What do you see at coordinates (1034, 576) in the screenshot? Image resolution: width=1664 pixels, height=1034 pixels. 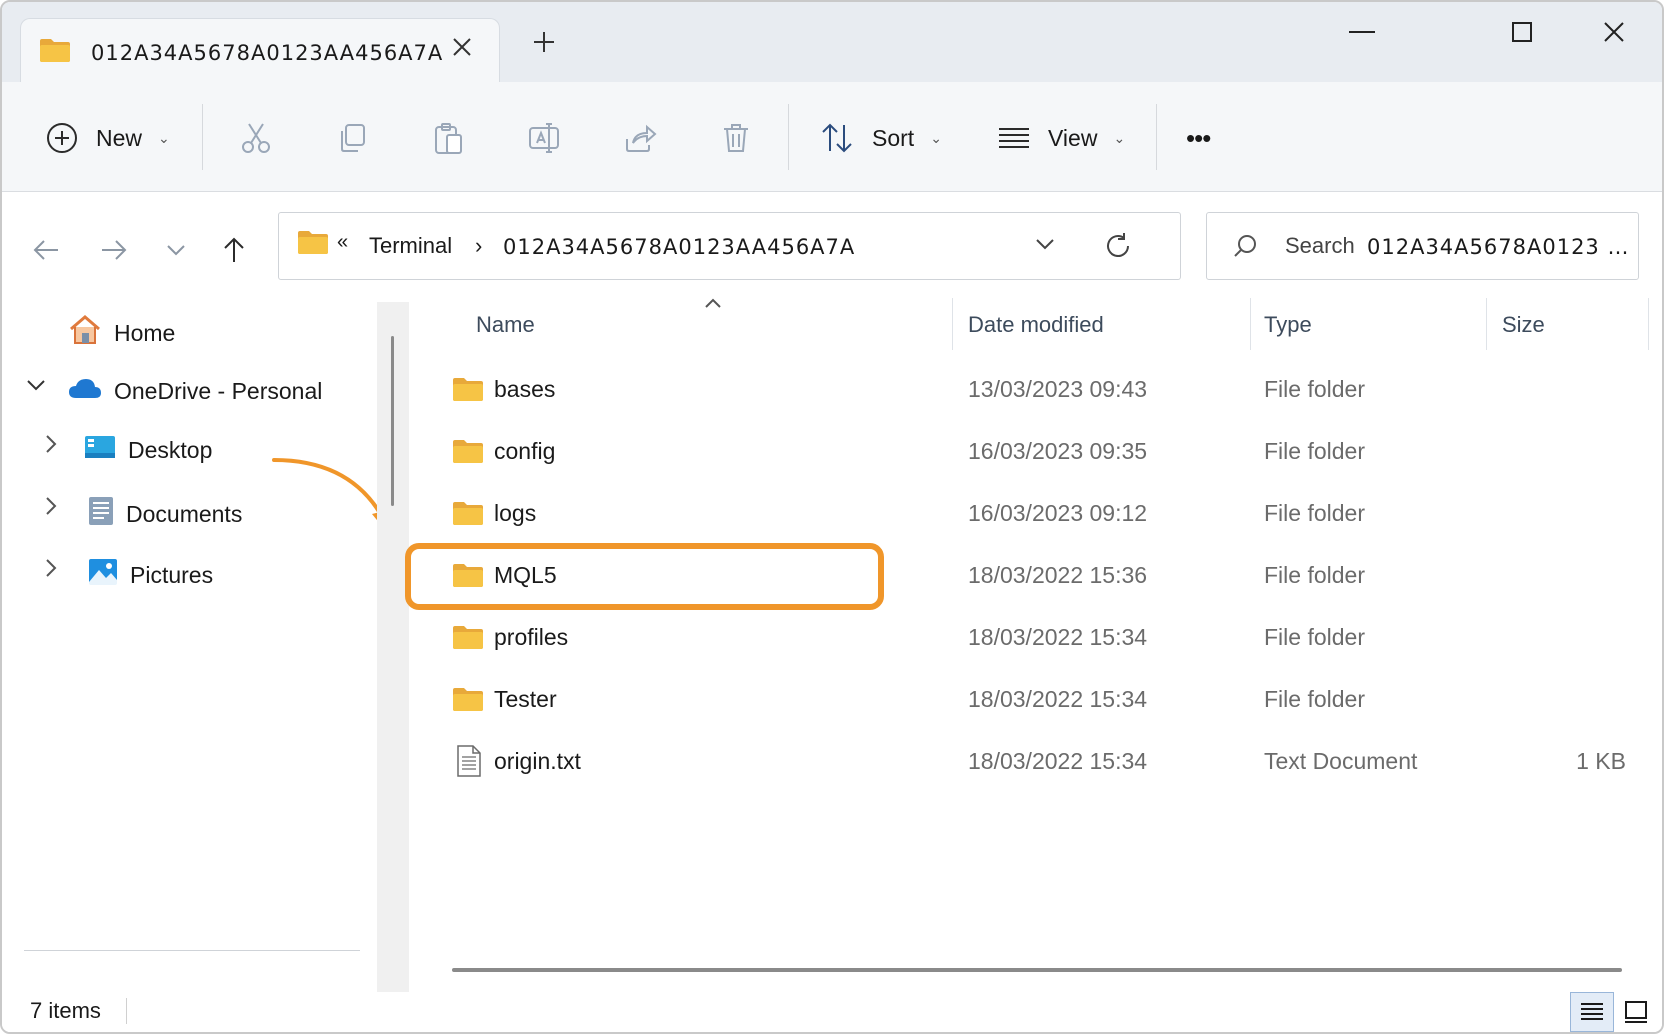 I see `file-row: MQL5 18/03/2022 15:36 File folder` at bounding box center [1034, 576].